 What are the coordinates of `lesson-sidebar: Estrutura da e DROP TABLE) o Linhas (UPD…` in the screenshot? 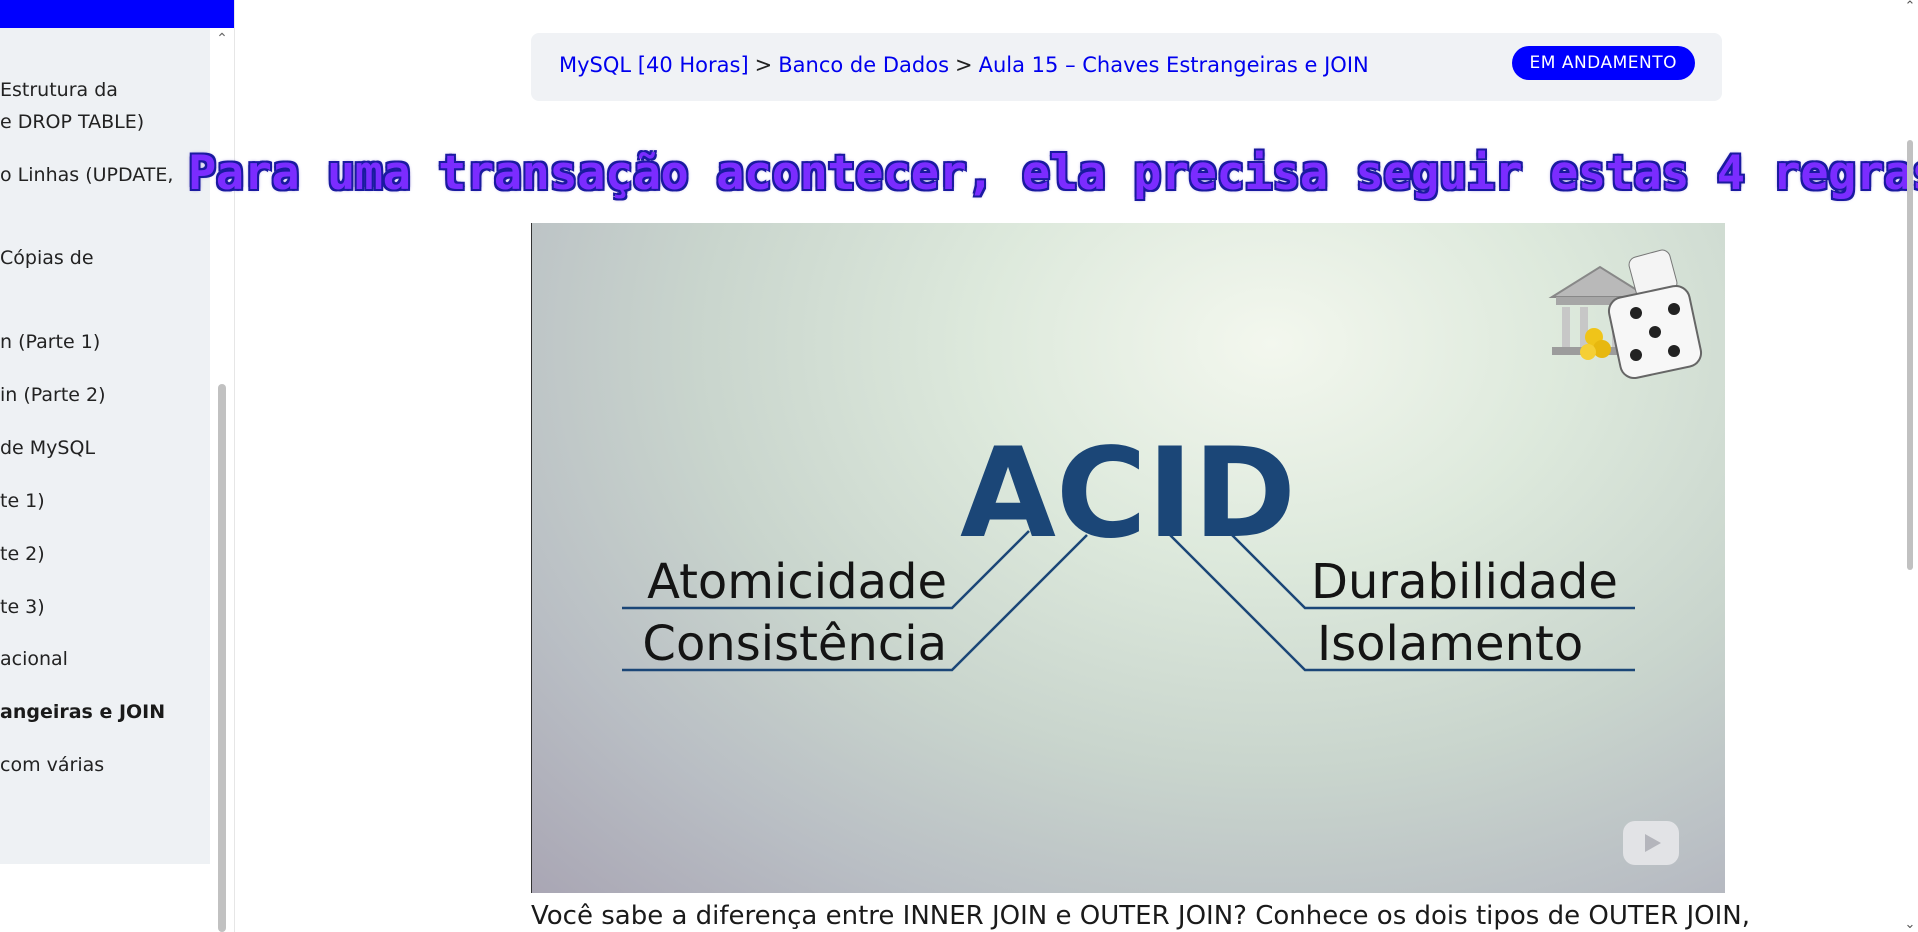 It's located at (117, 466).